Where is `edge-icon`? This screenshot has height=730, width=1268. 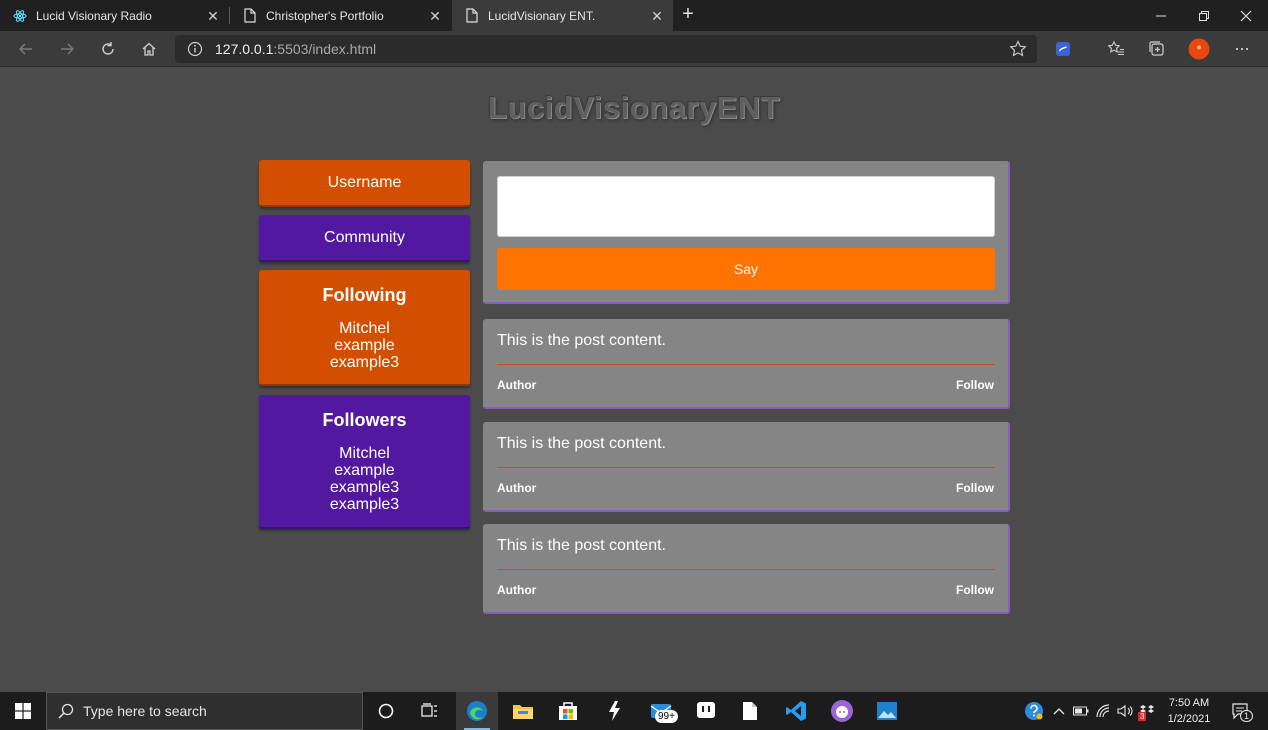 edge-icon is located at coordinates (477, 711).